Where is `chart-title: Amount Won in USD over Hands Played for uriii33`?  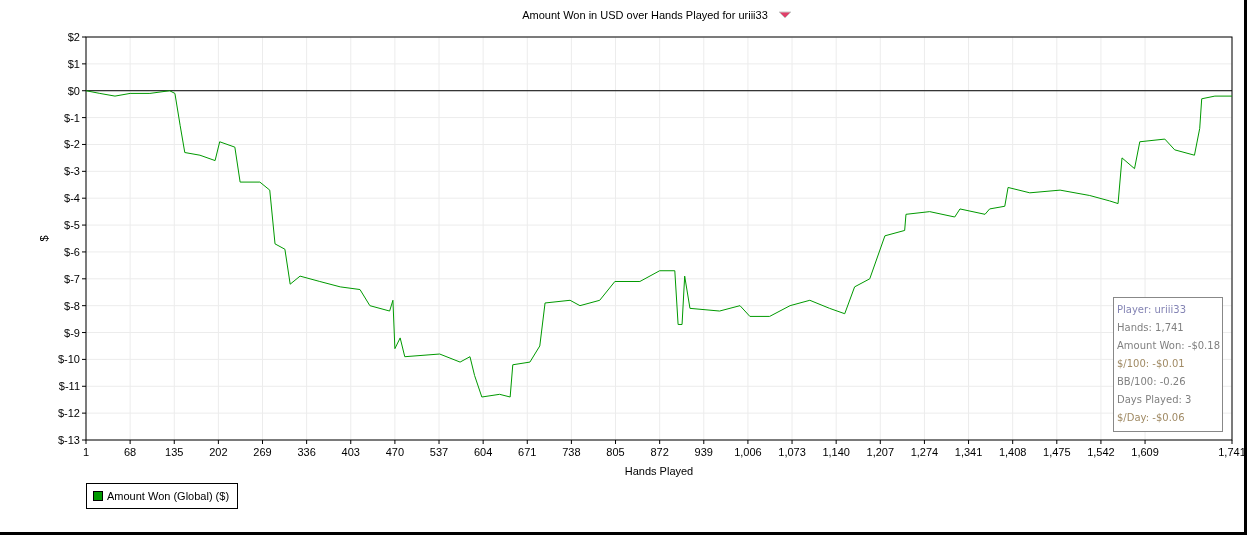 chart-title: Amount Won in USD over Hands Played for uriii33 is located at coordinates (645, 15).